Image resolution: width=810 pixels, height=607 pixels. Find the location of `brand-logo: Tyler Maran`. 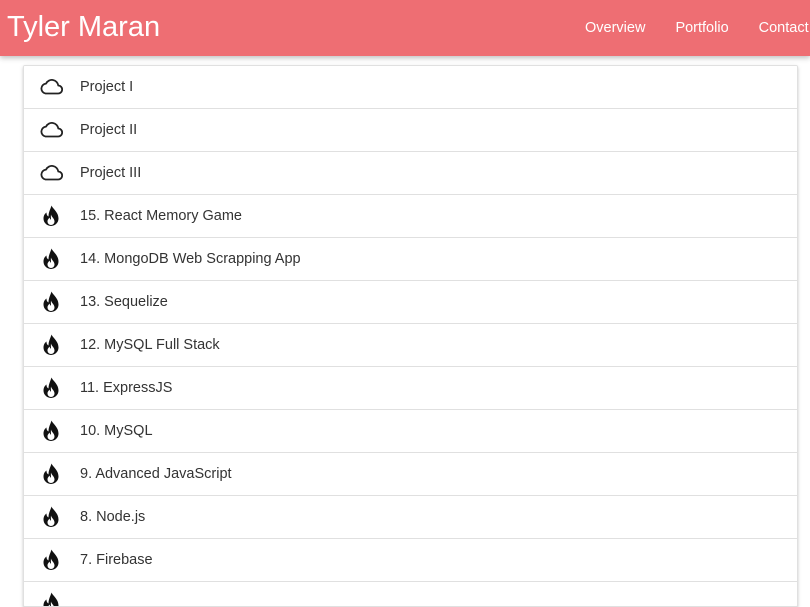

brand-logo: Tyler Maran is located at coordinates (83, 27).